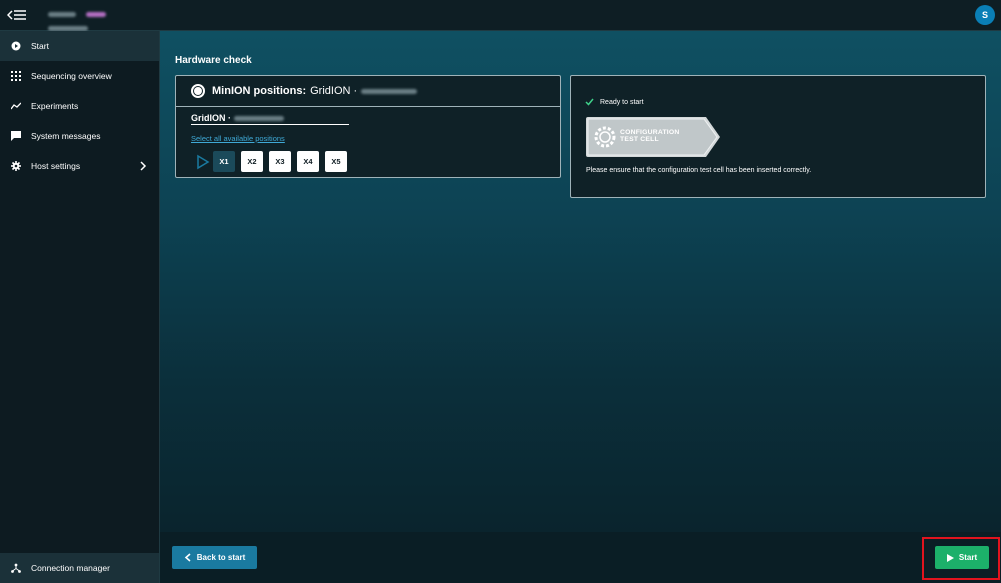 The width and height of the screenshot is (1001, 583). Describe the element at coordinates (187, 557) in the screenshot. I see `chevron-left-icon` at that location.